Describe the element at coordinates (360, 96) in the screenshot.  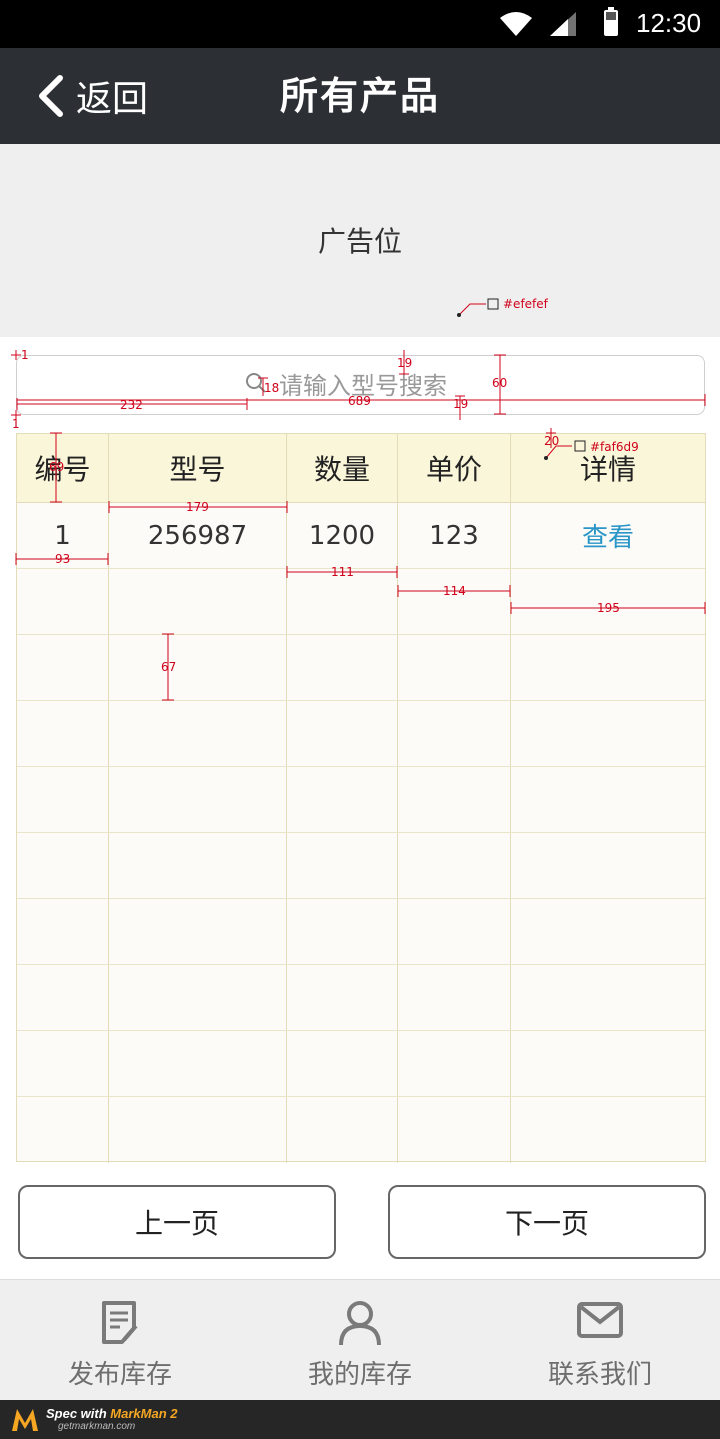
I see `nav-bar: 返回 所有产品` at that location.